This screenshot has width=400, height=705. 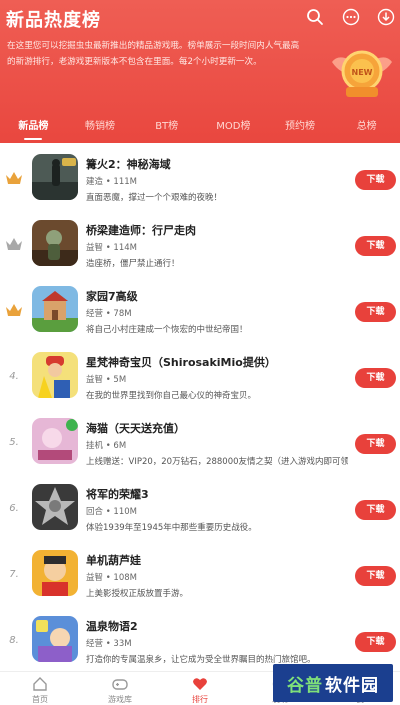 I want to click on gold-crown-icon, so click(x=14, y=178).